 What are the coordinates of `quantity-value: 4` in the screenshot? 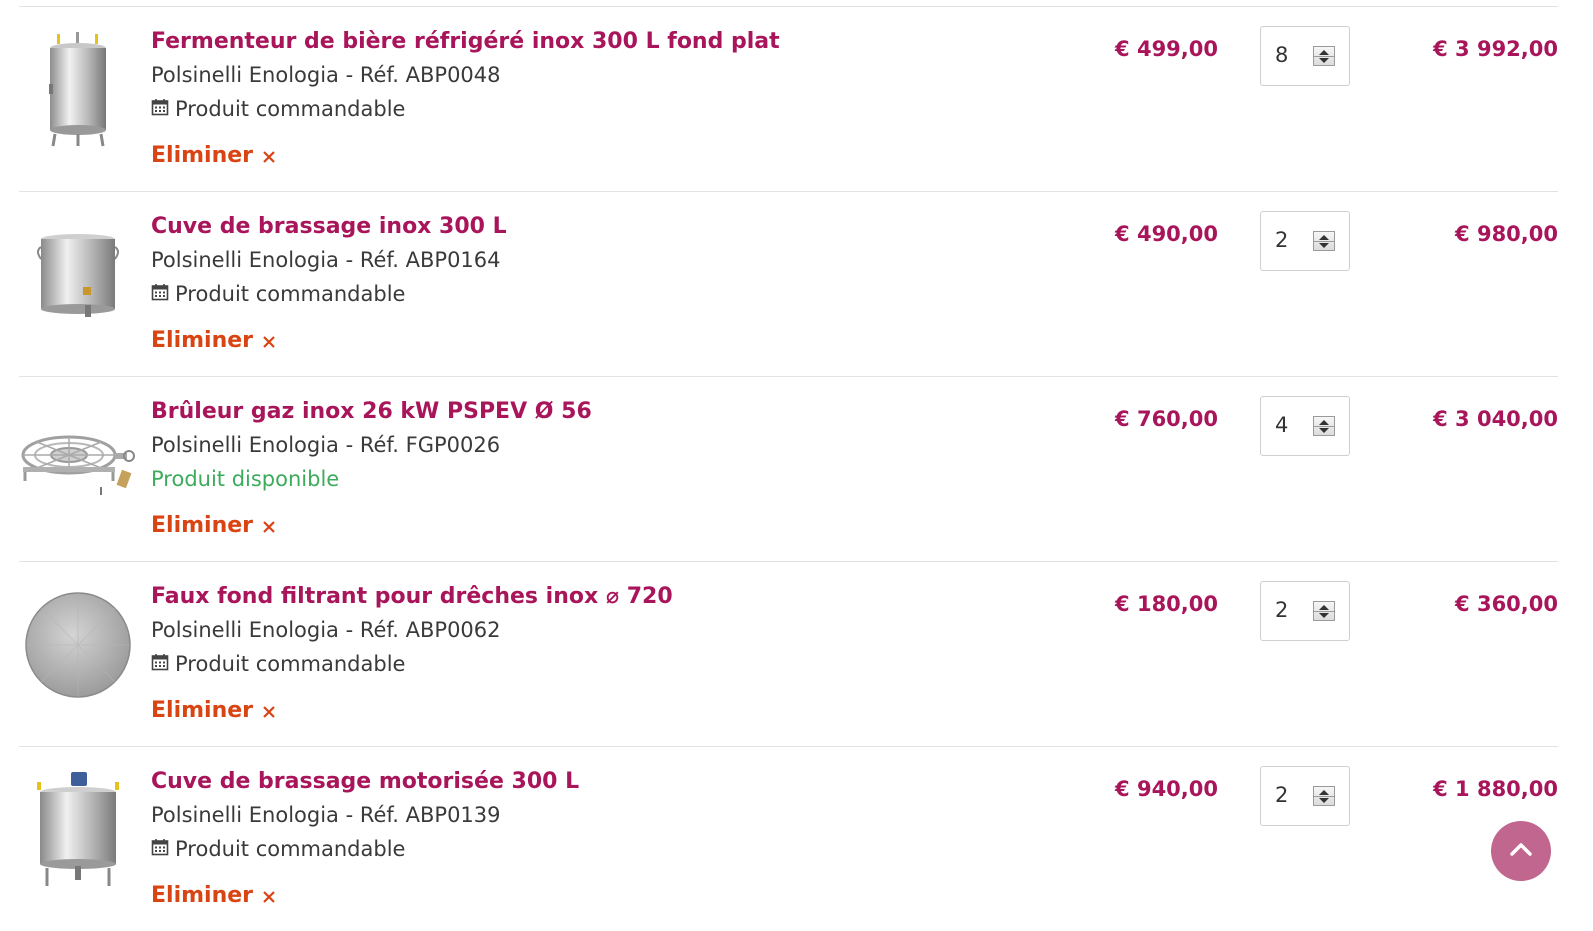 It's located at (1281, 425).